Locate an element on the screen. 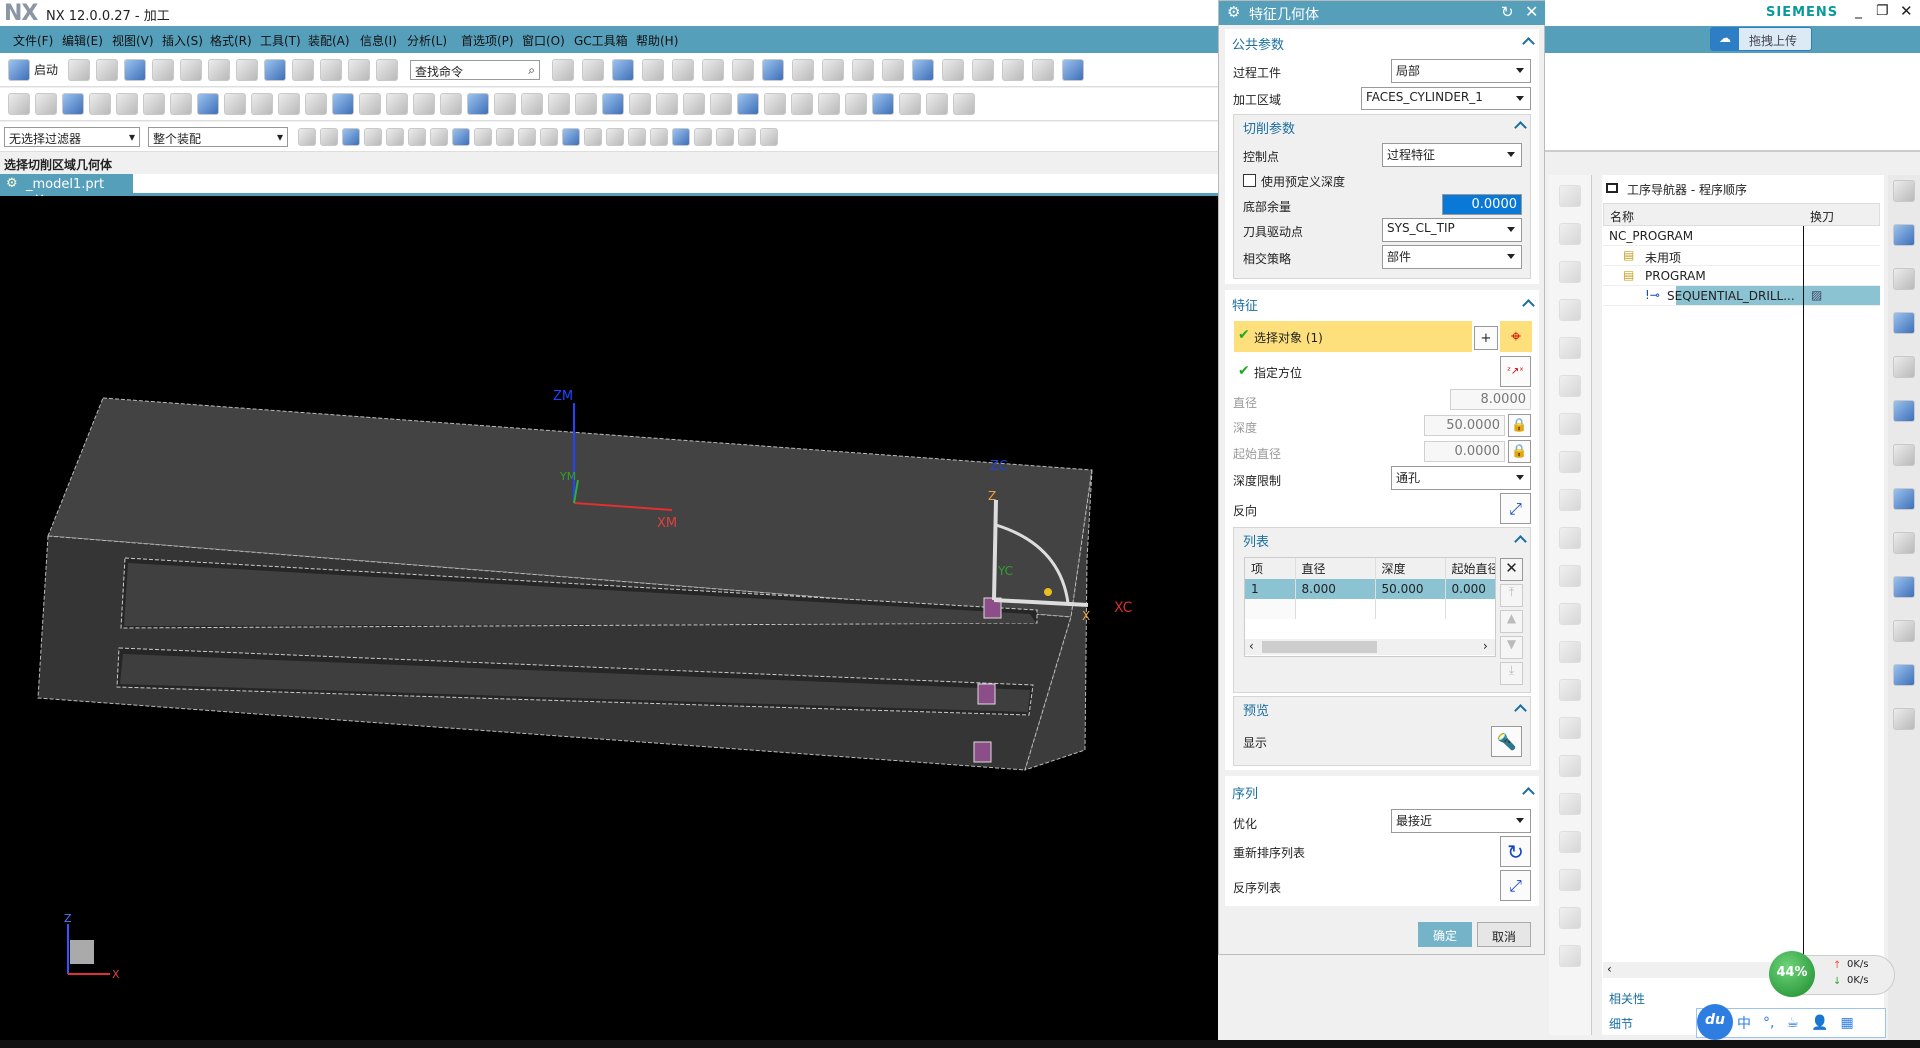 Image resolution: width=1920 pixels, height=1048 pixels. cut-area-icon is located at coordinates (1570, 576).